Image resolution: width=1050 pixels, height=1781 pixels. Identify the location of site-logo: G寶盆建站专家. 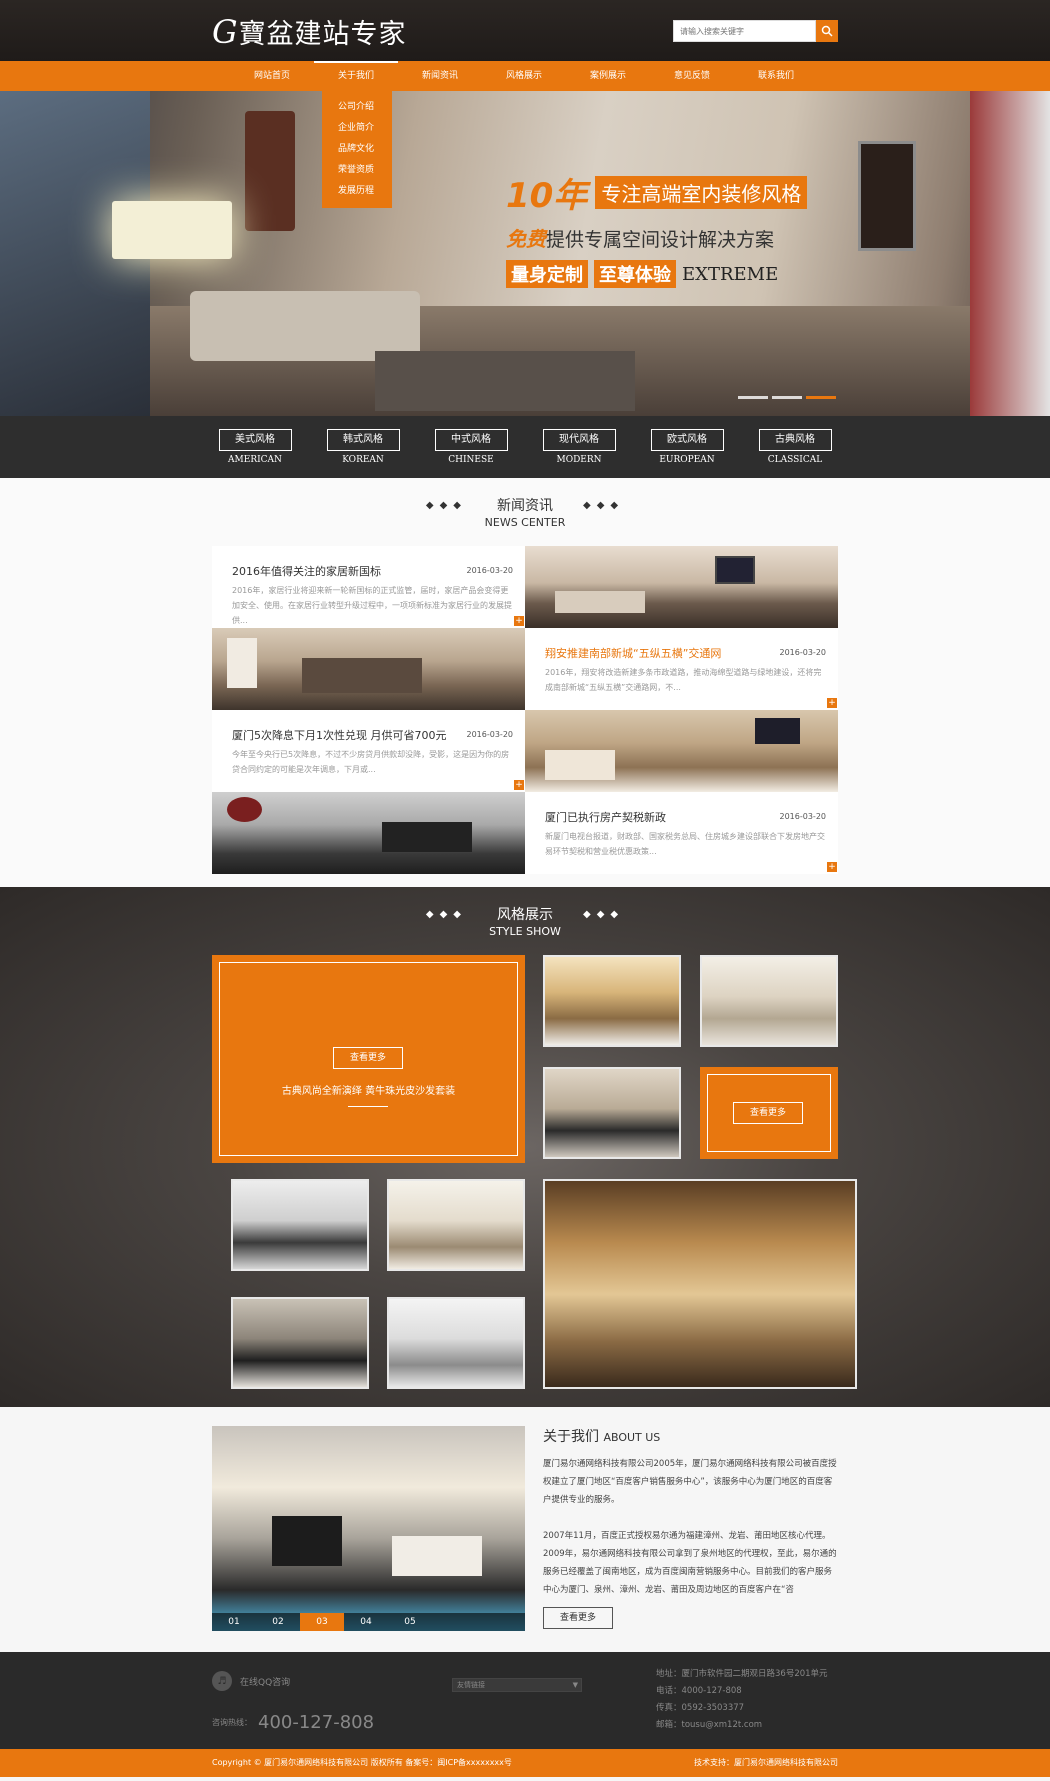
(309, 31).